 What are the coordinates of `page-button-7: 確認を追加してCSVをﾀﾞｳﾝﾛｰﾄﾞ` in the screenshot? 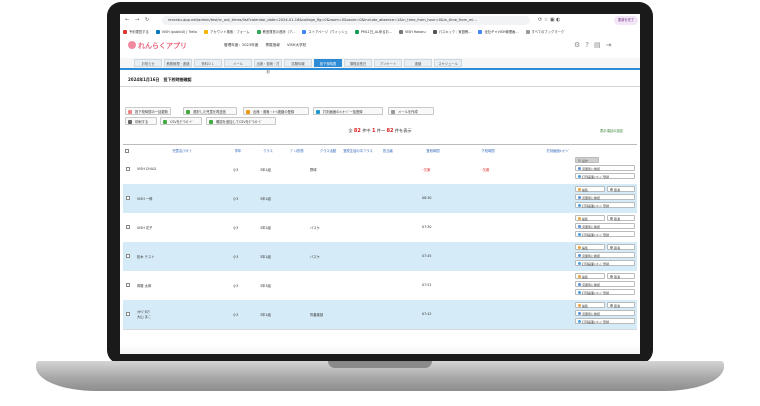 It's located at (241, 121).